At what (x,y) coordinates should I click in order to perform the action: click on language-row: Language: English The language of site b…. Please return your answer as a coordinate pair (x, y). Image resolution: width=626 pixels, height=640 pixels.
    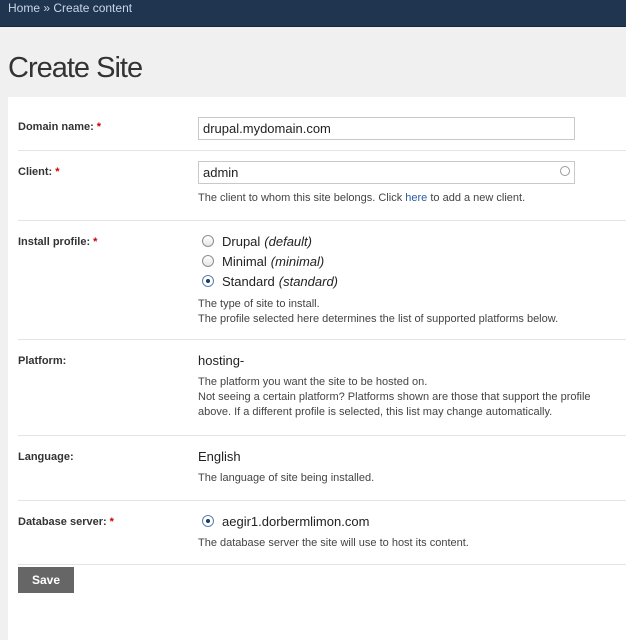
    Looking at the image, I should click on (322, 468).